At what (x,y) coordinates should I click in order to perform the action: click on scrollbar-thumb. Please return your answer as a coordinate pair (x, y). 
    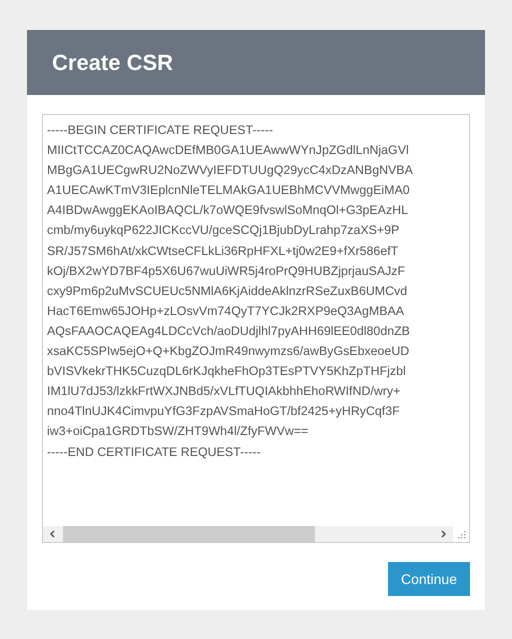
    Looking at the image, I should click on (189, 534).